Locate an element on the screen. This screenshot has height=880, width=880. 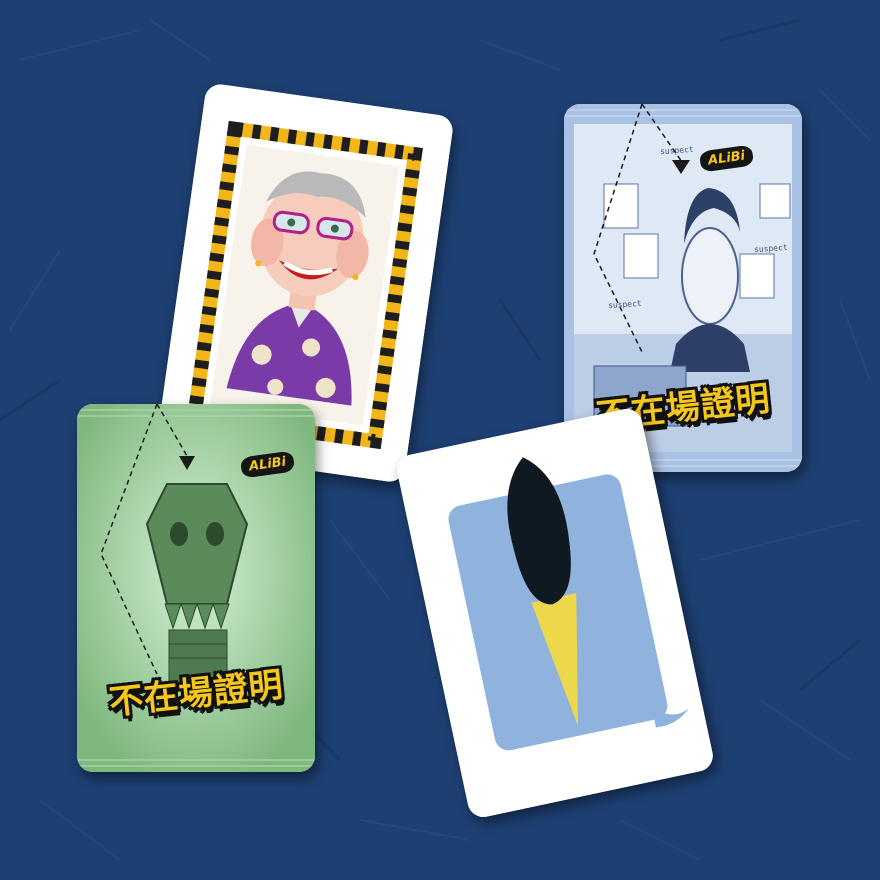
alibi-card-green: ALiBi 不在場證明 is located at coordinates (196, 588).